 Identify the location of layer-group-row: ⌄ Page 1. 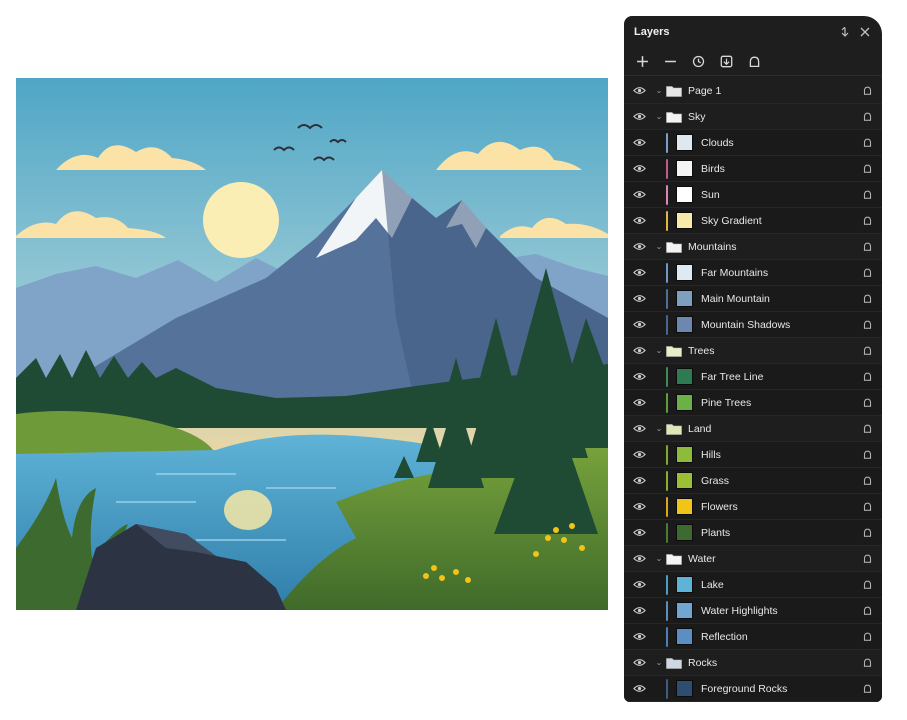
(753, 91).